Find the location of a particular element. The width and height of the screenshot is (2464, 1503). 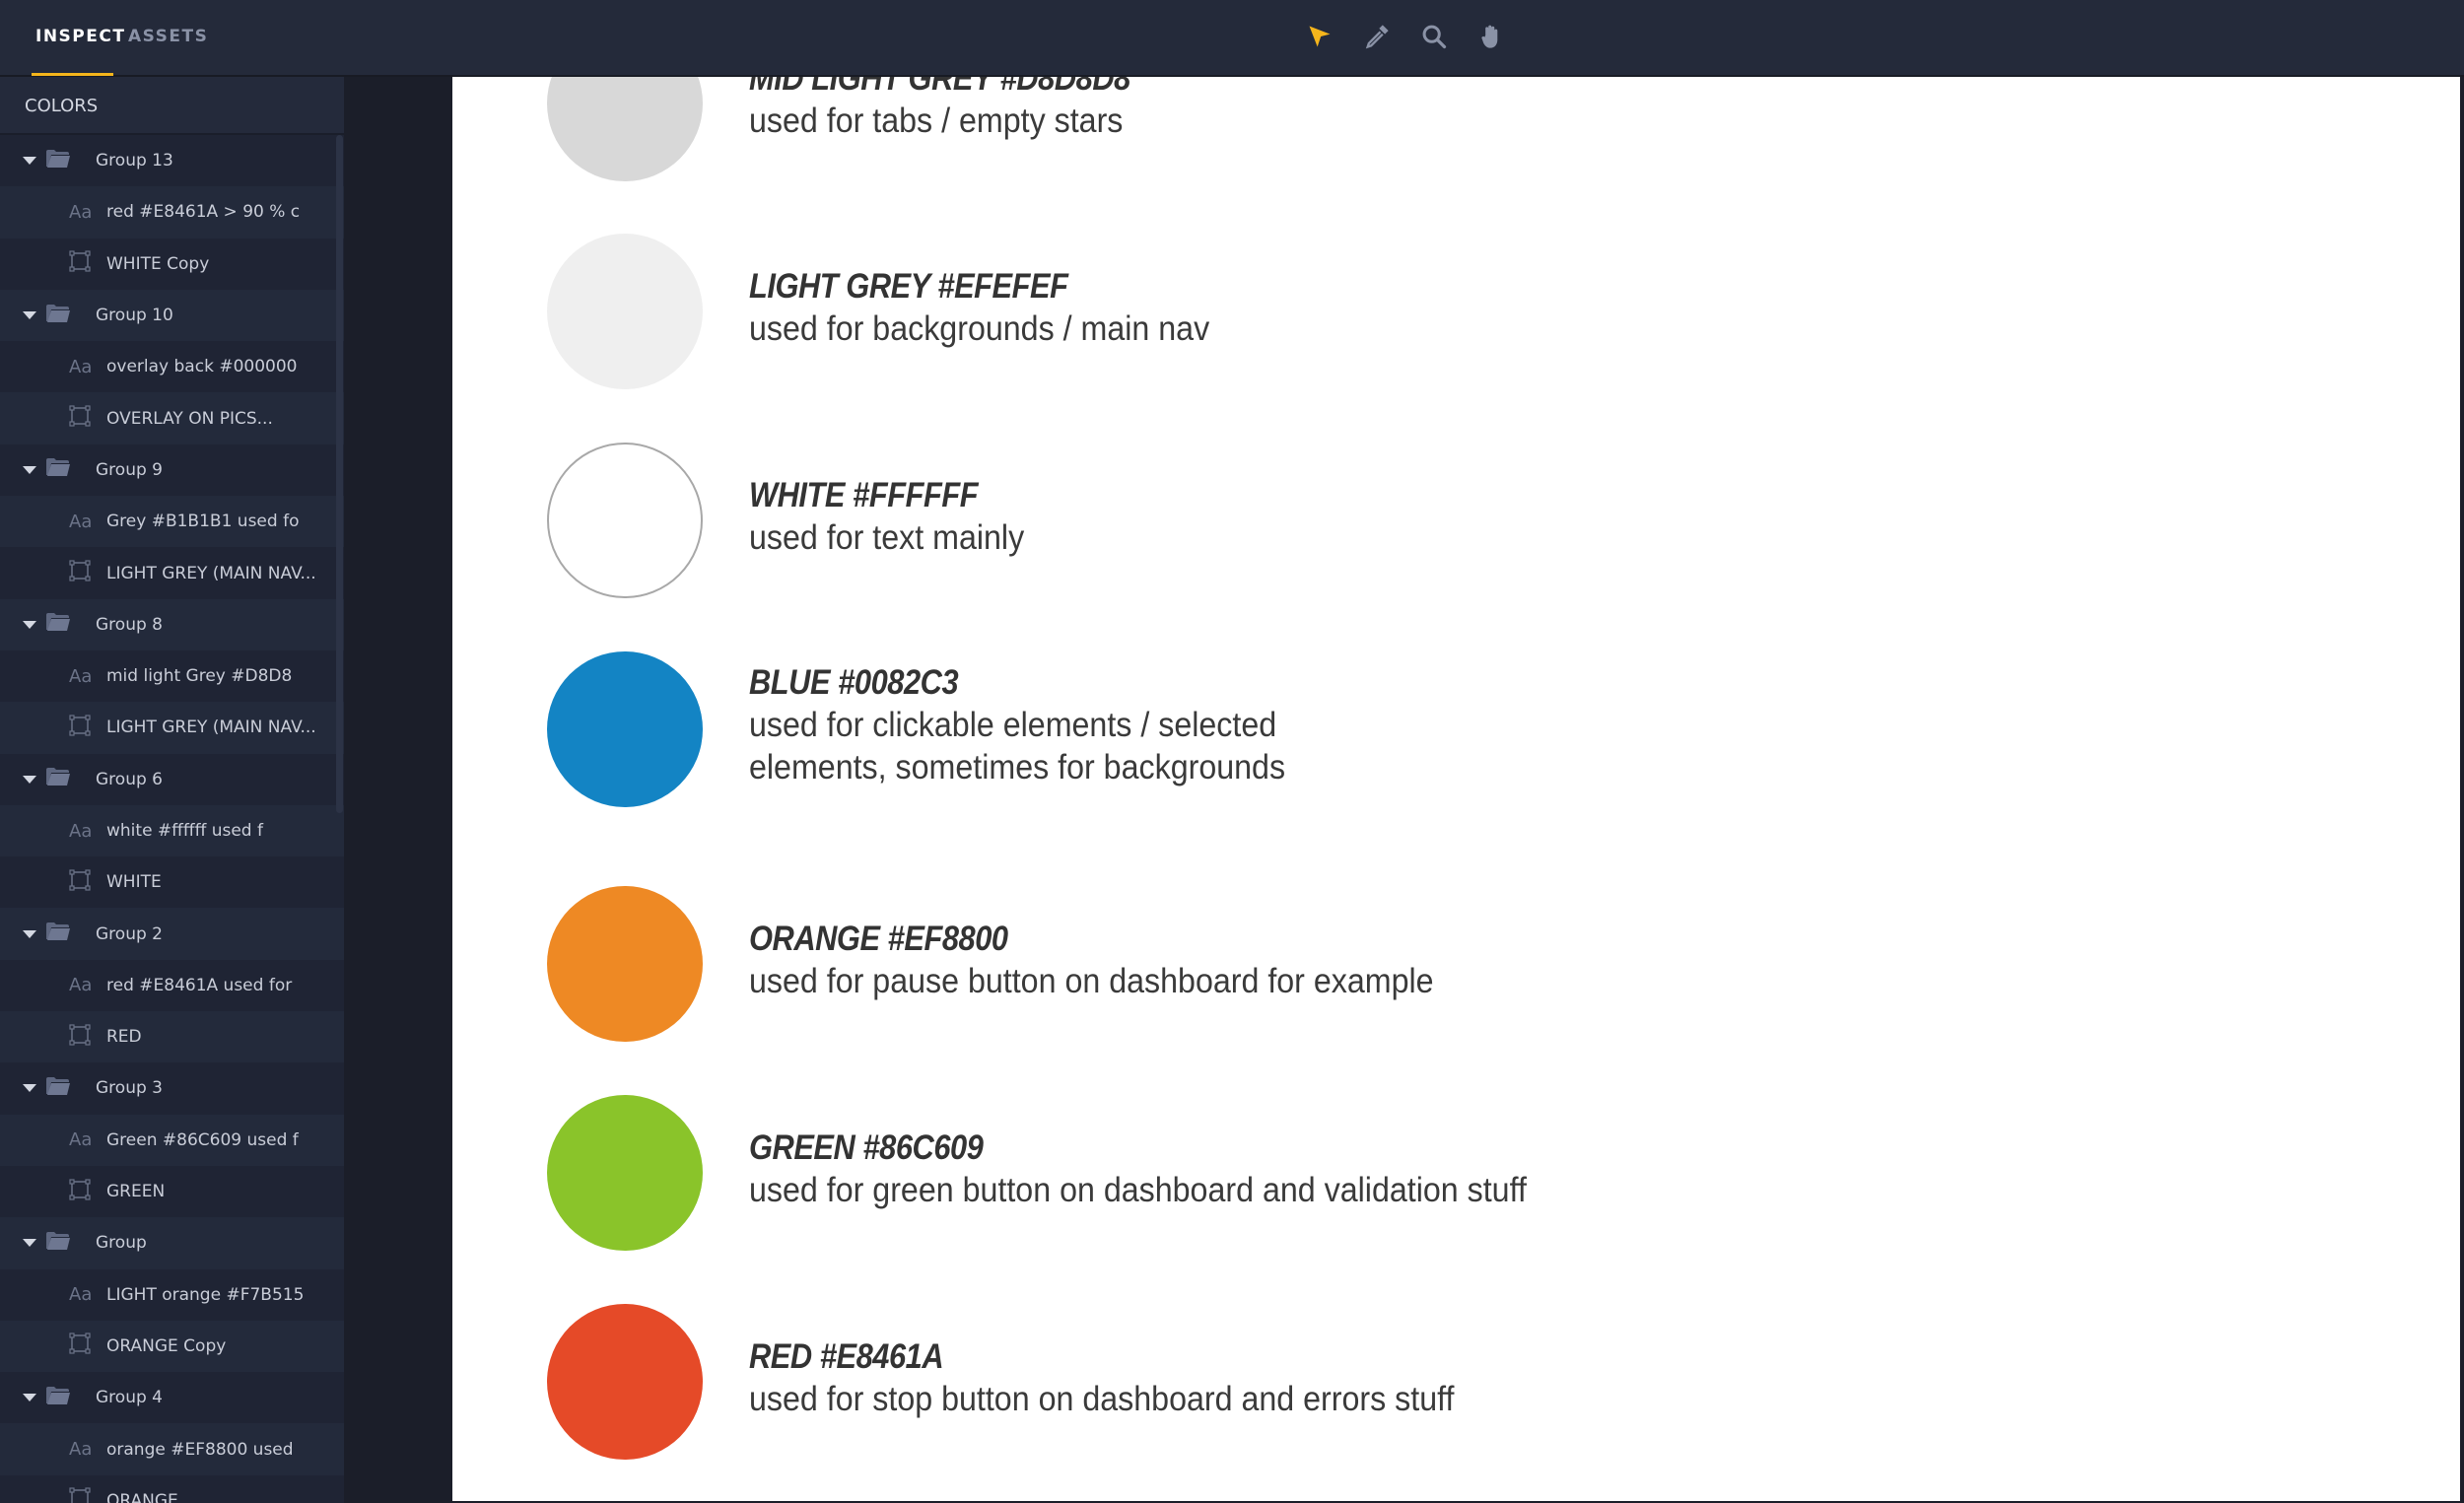

layer-text: Aa orange #EF8800 used is located at coordinates (172, 1449).